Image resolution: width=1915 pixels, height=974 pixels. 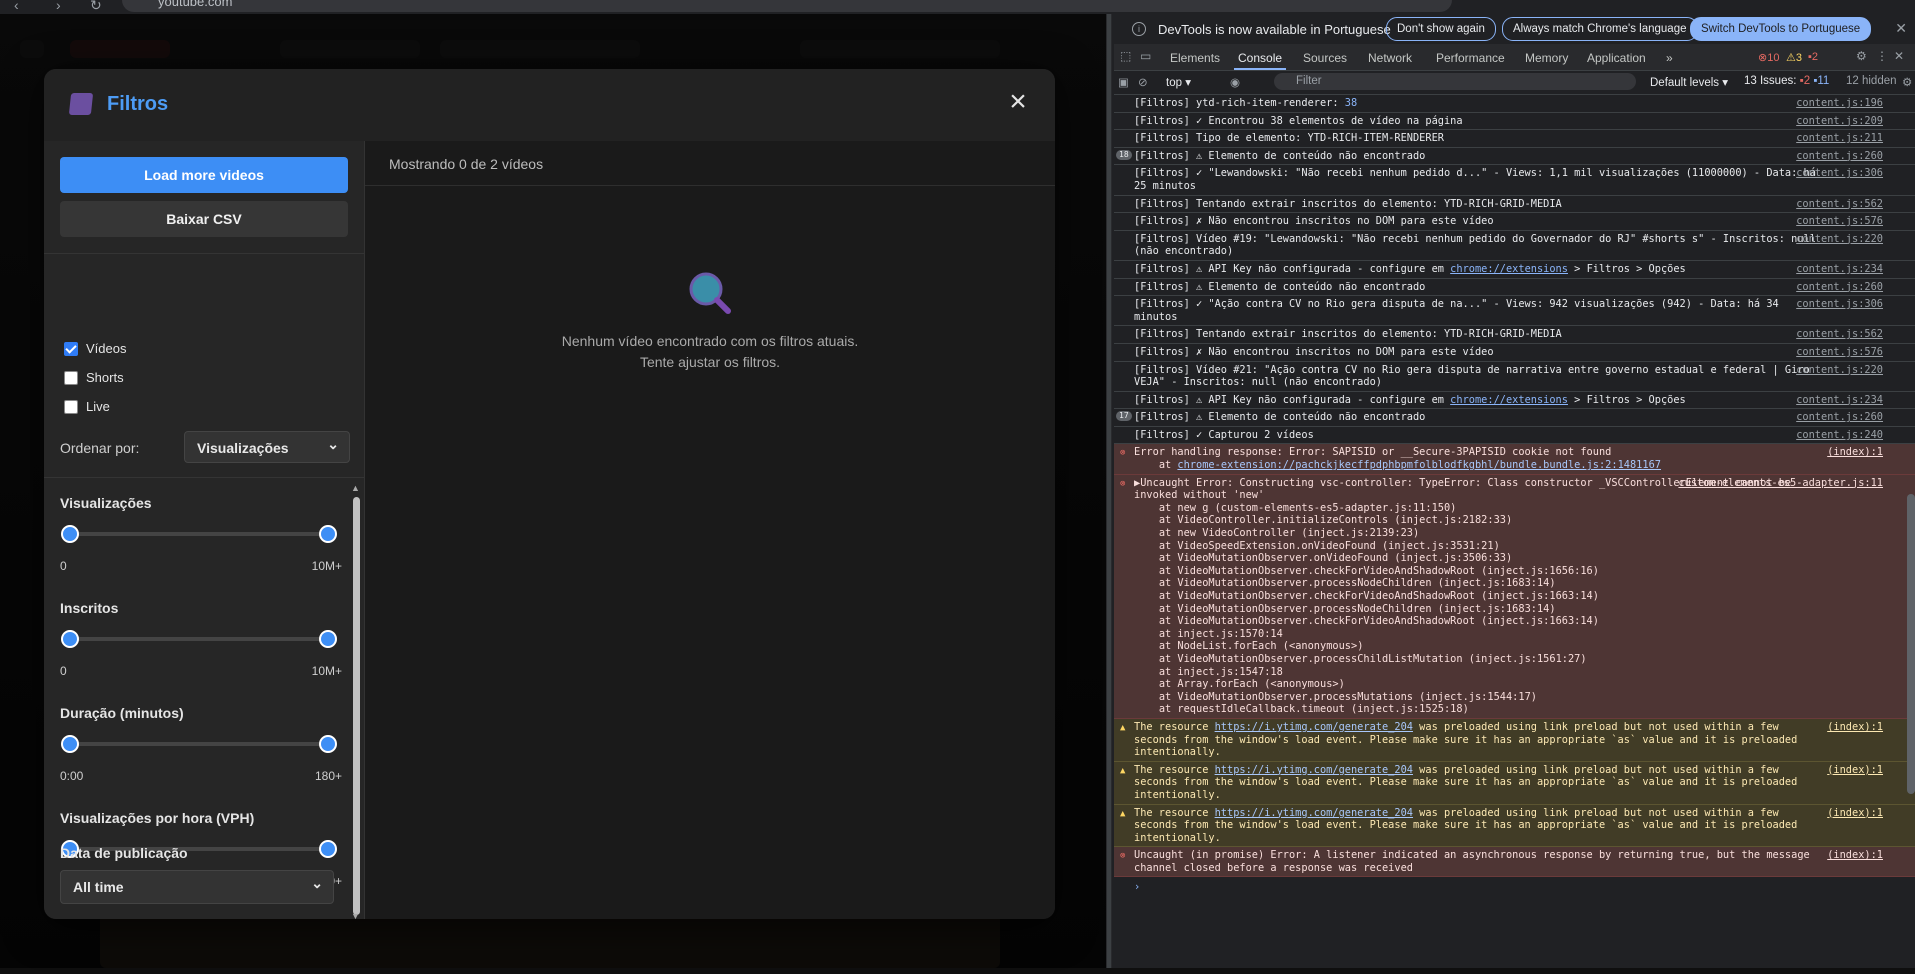 What do you see at coordinates (1325, 58) in the screenshot?
I see `tab-sources: Sources` at bounding box center [1325, 58].